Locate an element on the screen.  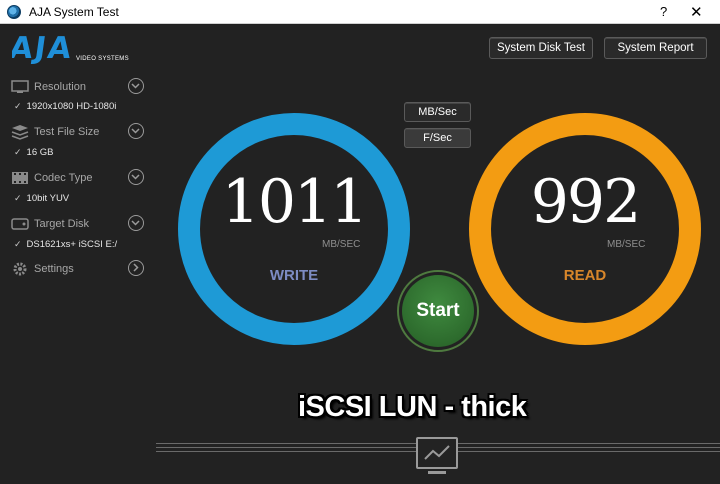
sidebar-item-codec-type: Codec Type is located at coordinates (77, 178).